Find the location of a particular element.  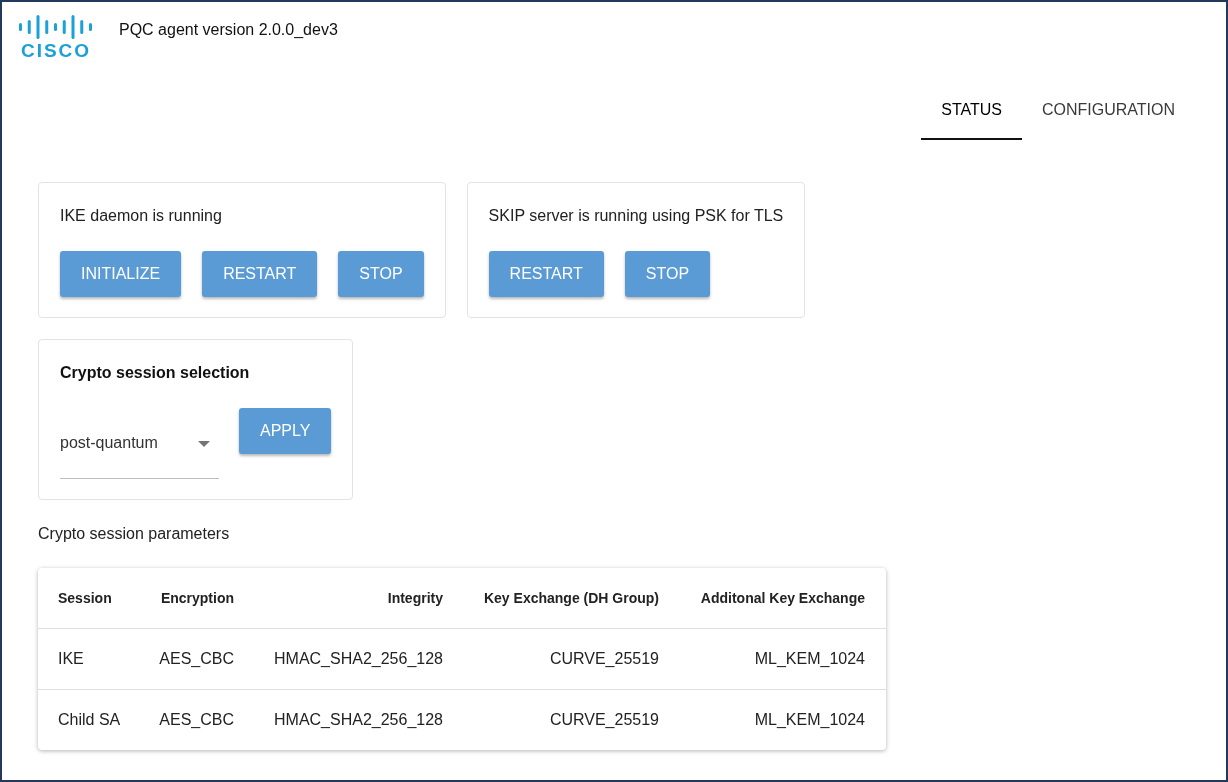

action-button: INITIALIZE is located at coordinates (121, 274).